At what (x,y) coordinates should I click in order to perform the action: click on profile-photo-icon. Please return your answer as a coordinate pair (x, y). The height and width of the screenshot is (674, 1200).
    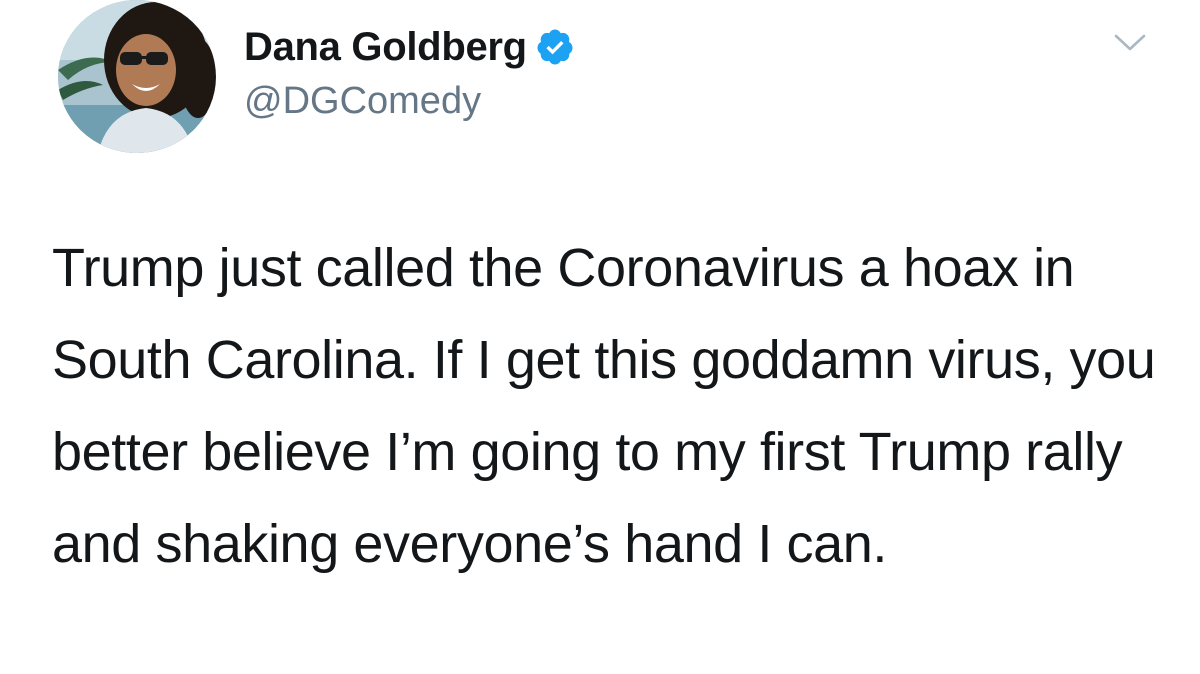
    Looking at the image, I should click on (137, 76).